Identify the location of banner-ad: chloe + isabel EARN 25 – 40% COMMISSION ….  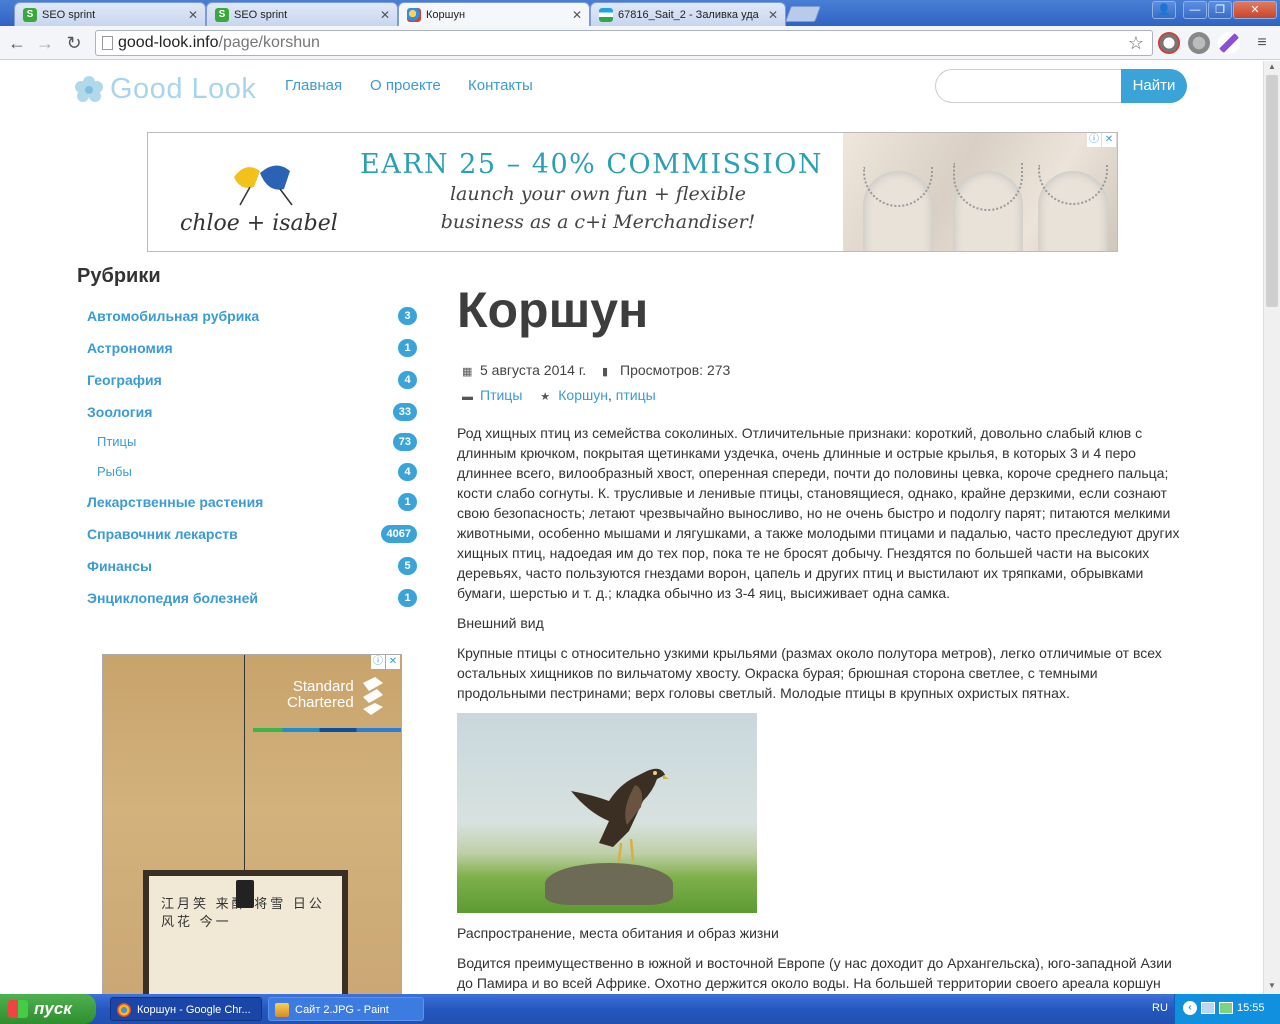
(632, 192).